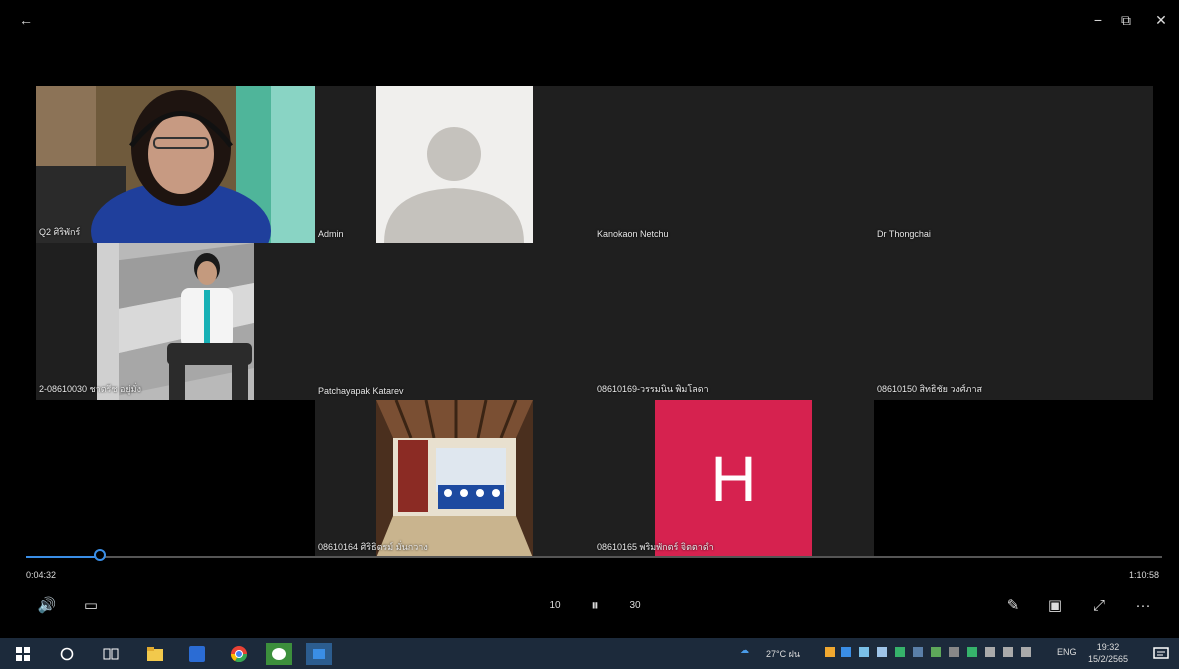  What do you see at coordinates (594, 557) in the screenshot?
I see `seek-bar` at bounding box center [594, 557].